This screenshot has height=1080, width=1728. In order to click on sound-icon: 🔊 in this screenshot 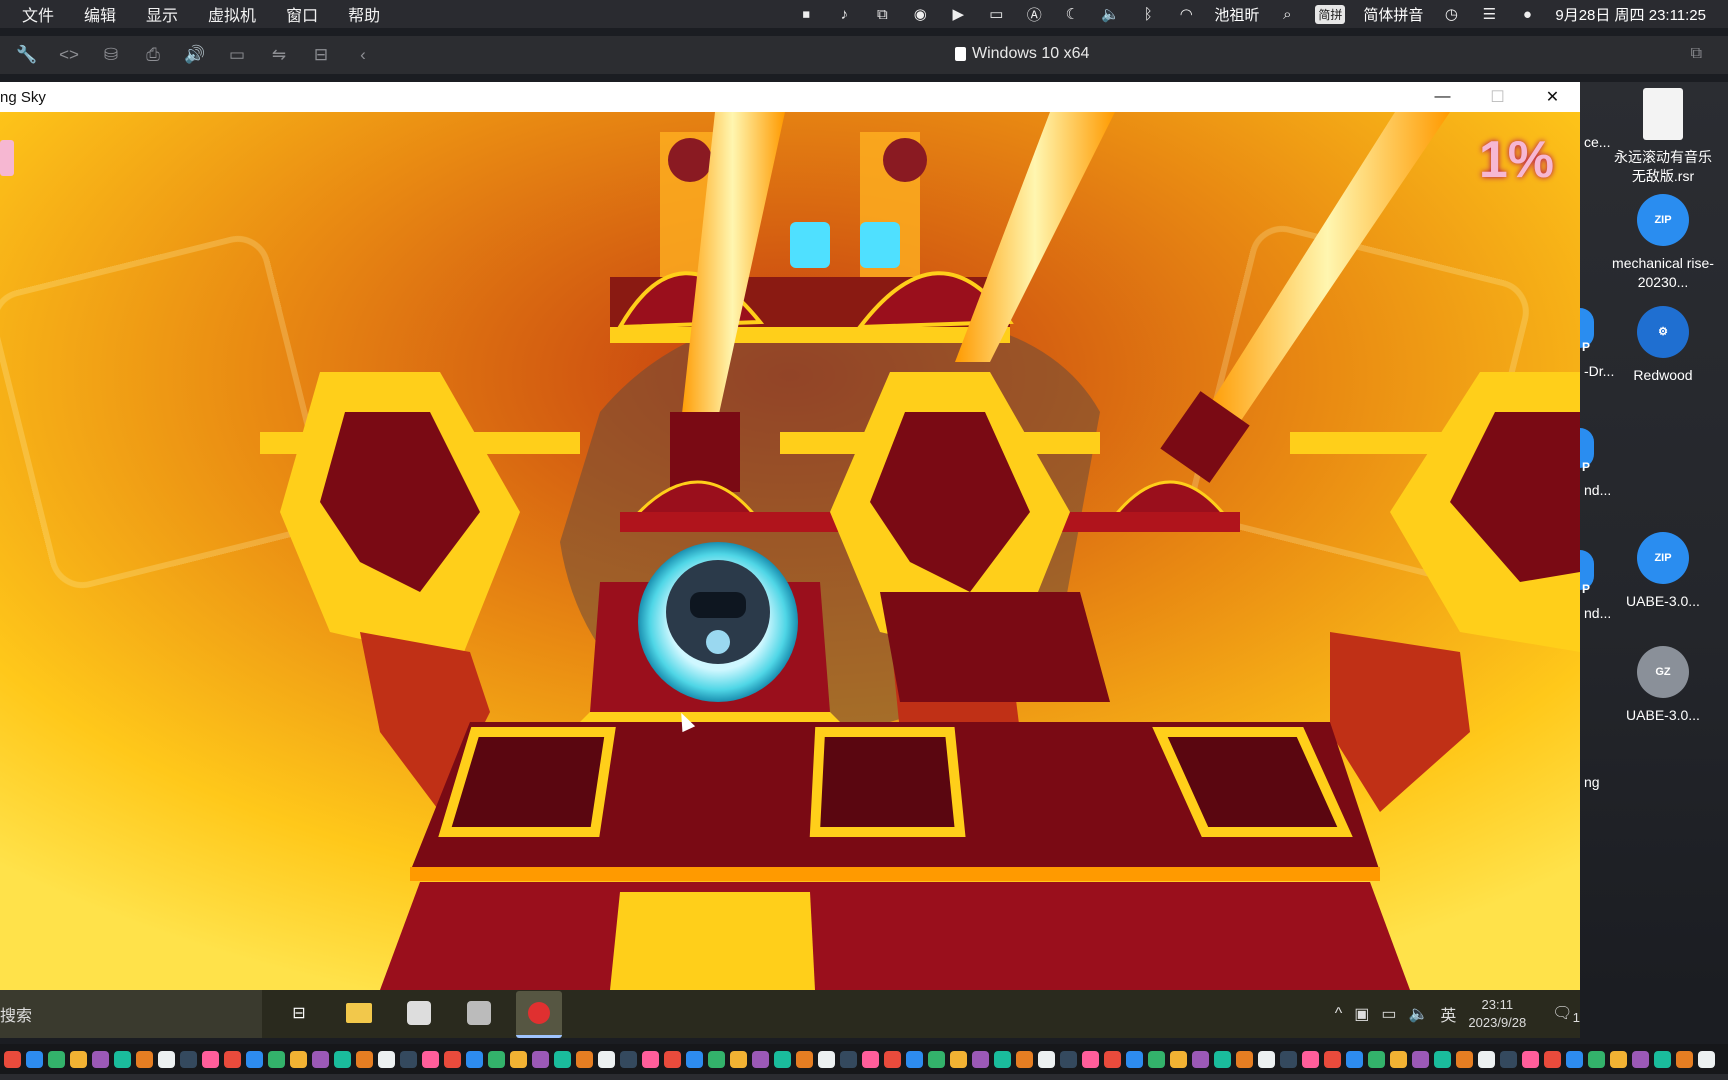, I will do `click(195, 55)`.